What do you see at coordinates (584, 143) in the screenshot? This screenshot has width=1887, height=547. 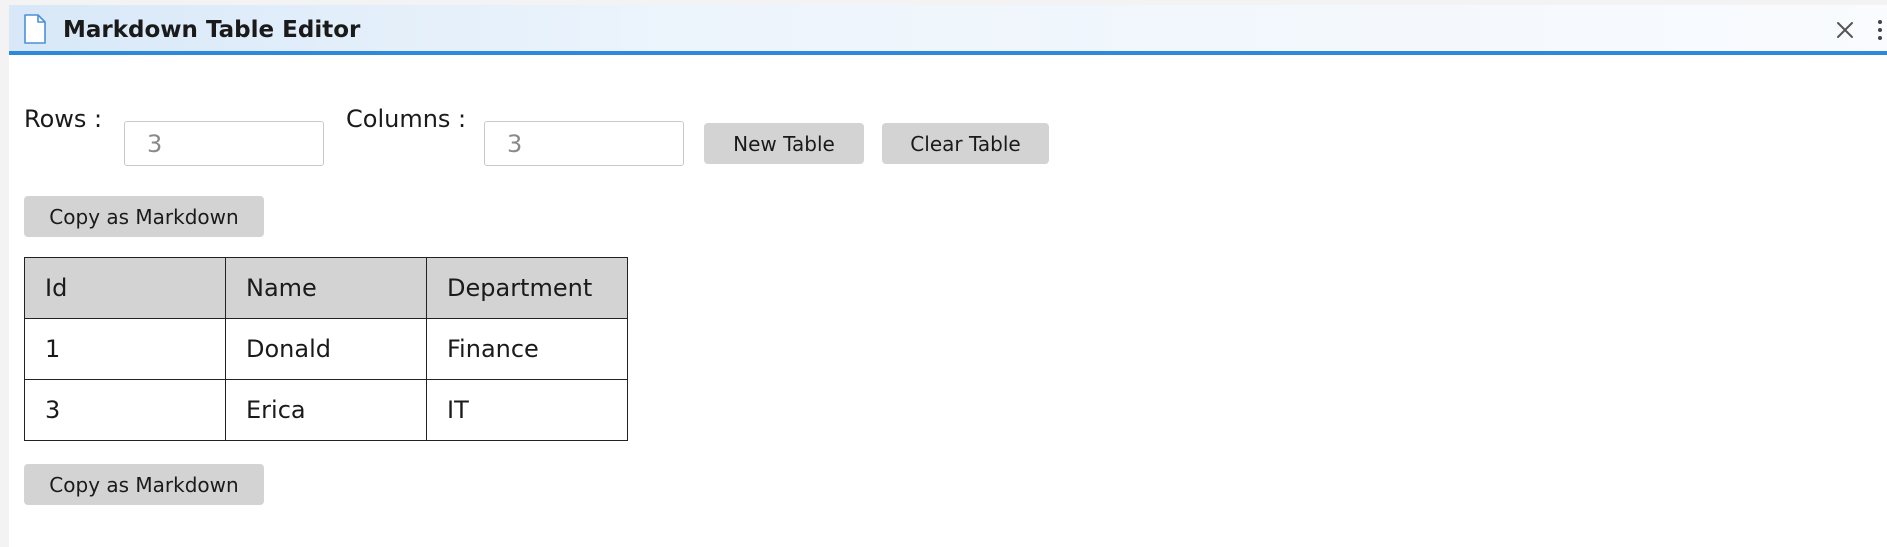 I see `columns-input` at bounding box center [584, 143].